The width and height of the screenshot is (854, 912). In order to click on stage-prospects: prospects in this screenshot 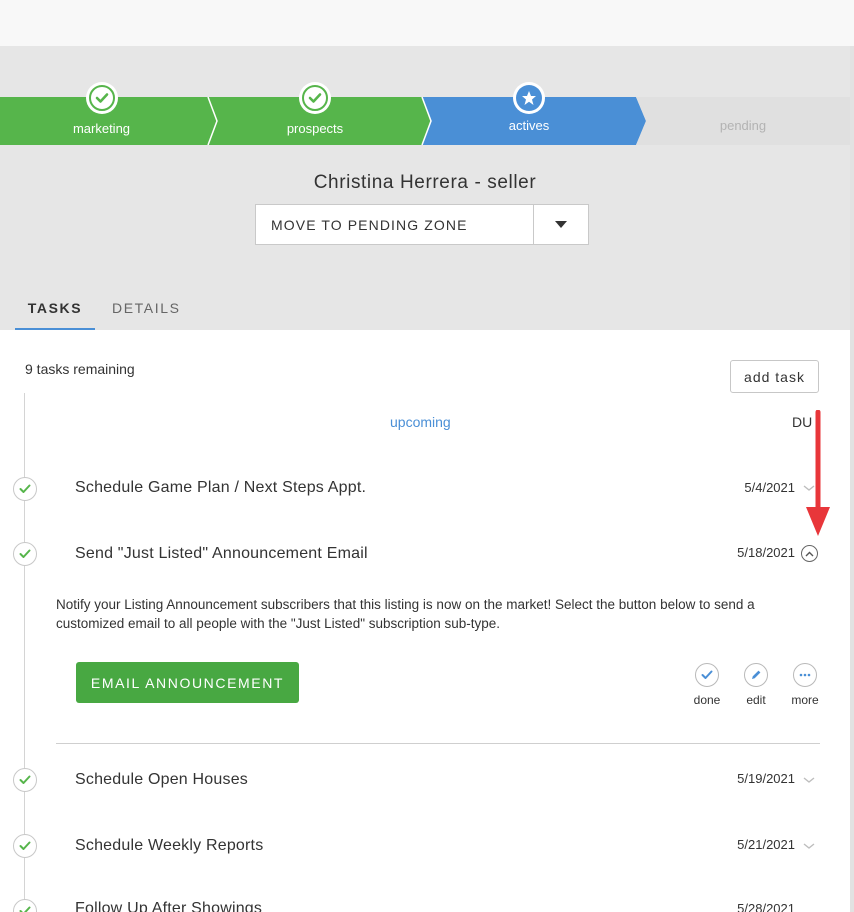, I will do `click(315, 113)`.